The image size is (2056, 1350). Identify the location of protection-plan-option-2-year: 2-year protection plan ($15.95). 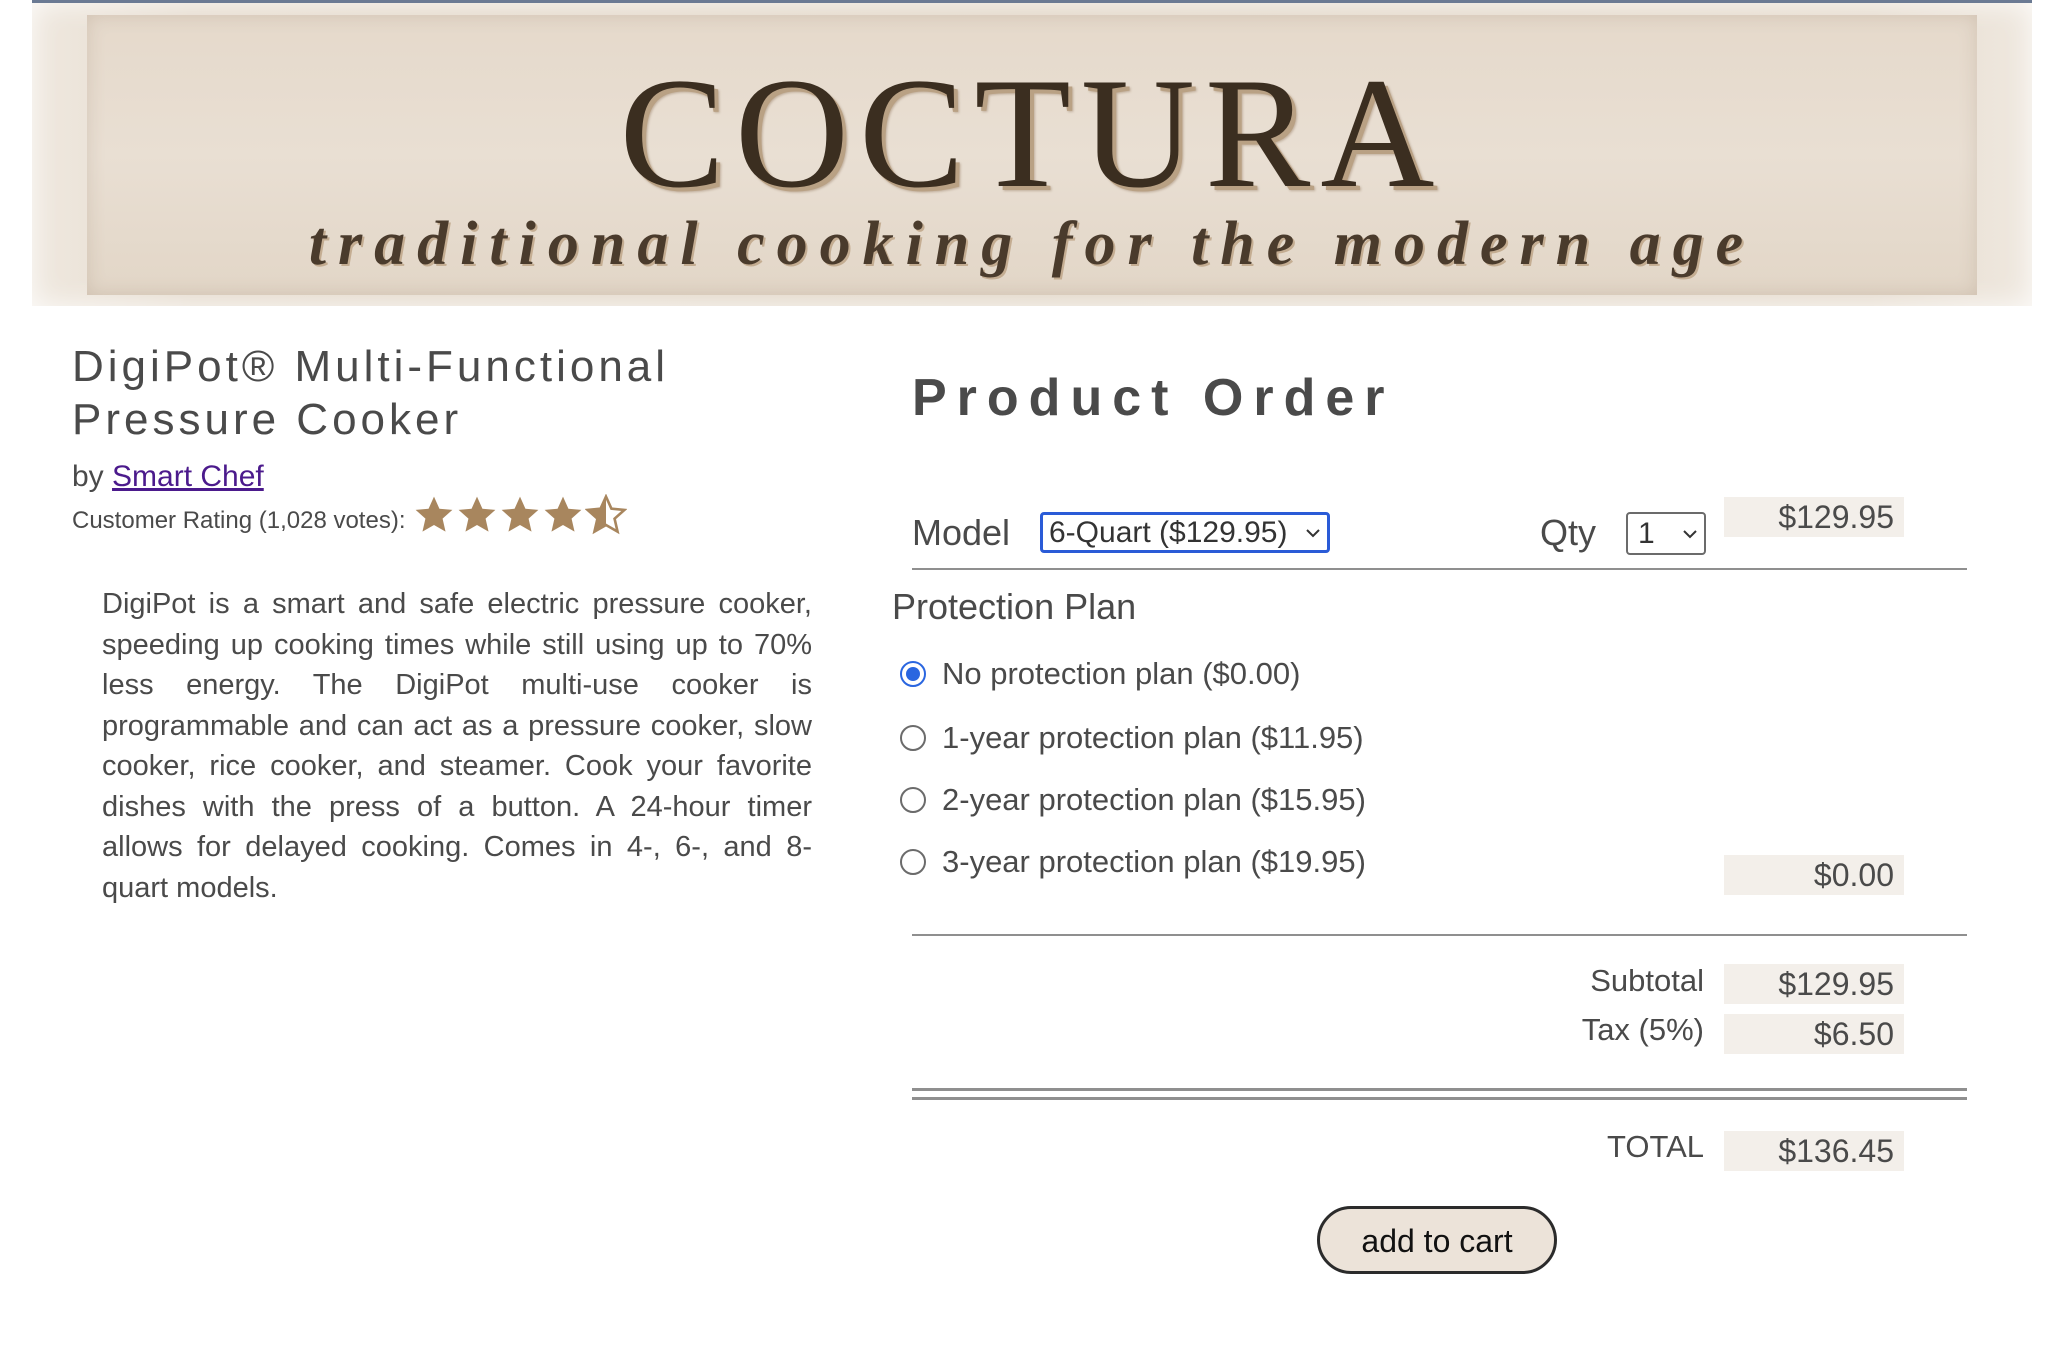
(1133, 800).